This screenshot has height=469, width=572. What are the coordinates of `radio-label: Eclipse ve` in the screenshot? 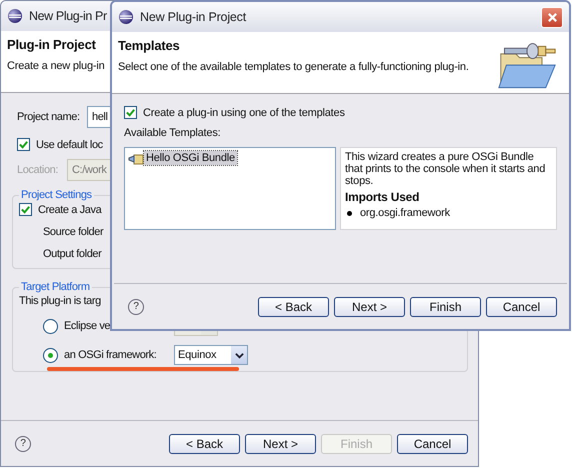 It's located at (88, 326).